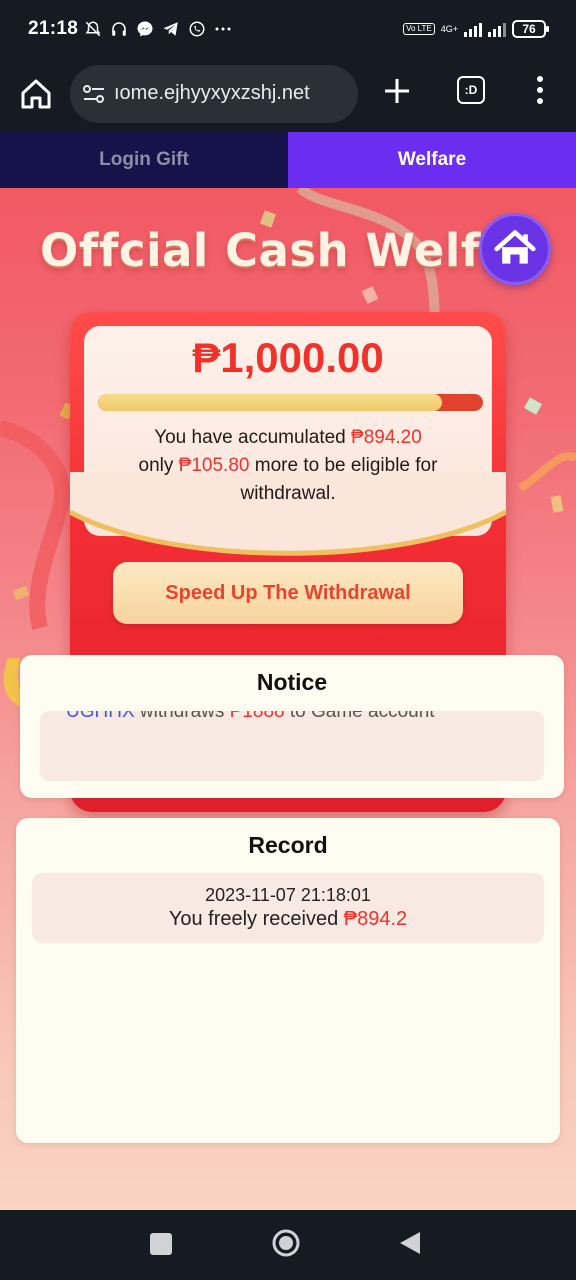  Describe the element at coordinates (530, 29) in the screenshot. I see `battery-icon: 76` at that location.